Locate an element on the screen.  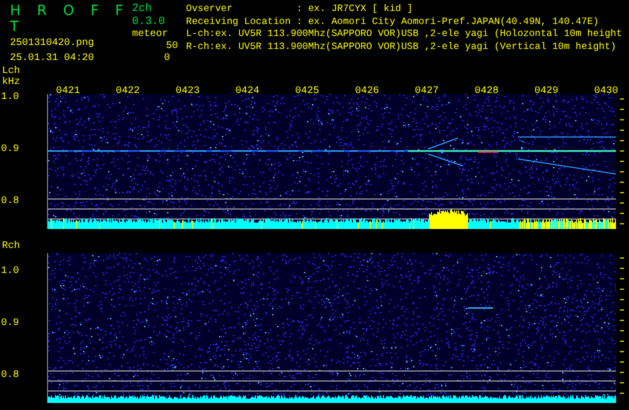
info-line: Receiving Location : ex. Aomori City Aomori-Pref.JAPAN(40.49N, 140.47E) is located at coordinates (393, 22).